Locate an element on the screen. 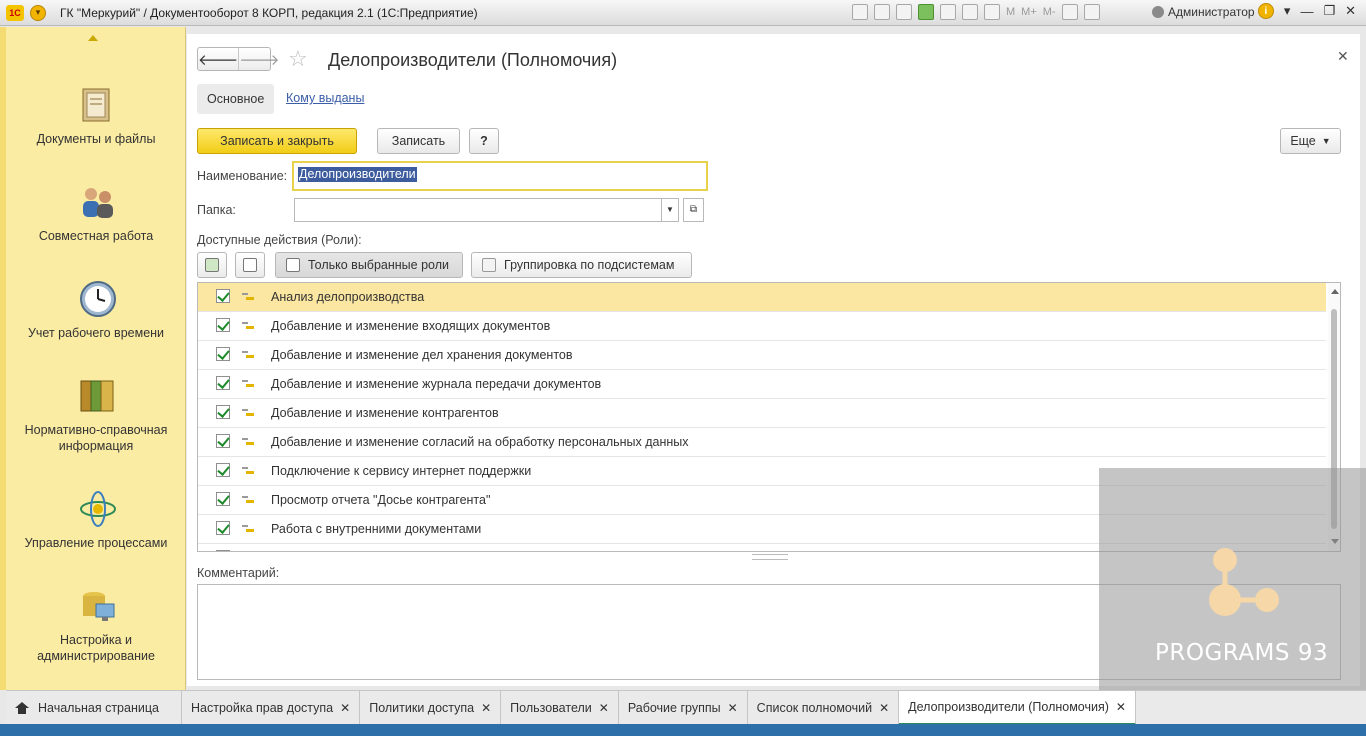  main-menu-icon: ▾ is located at coordinates (38, 12).